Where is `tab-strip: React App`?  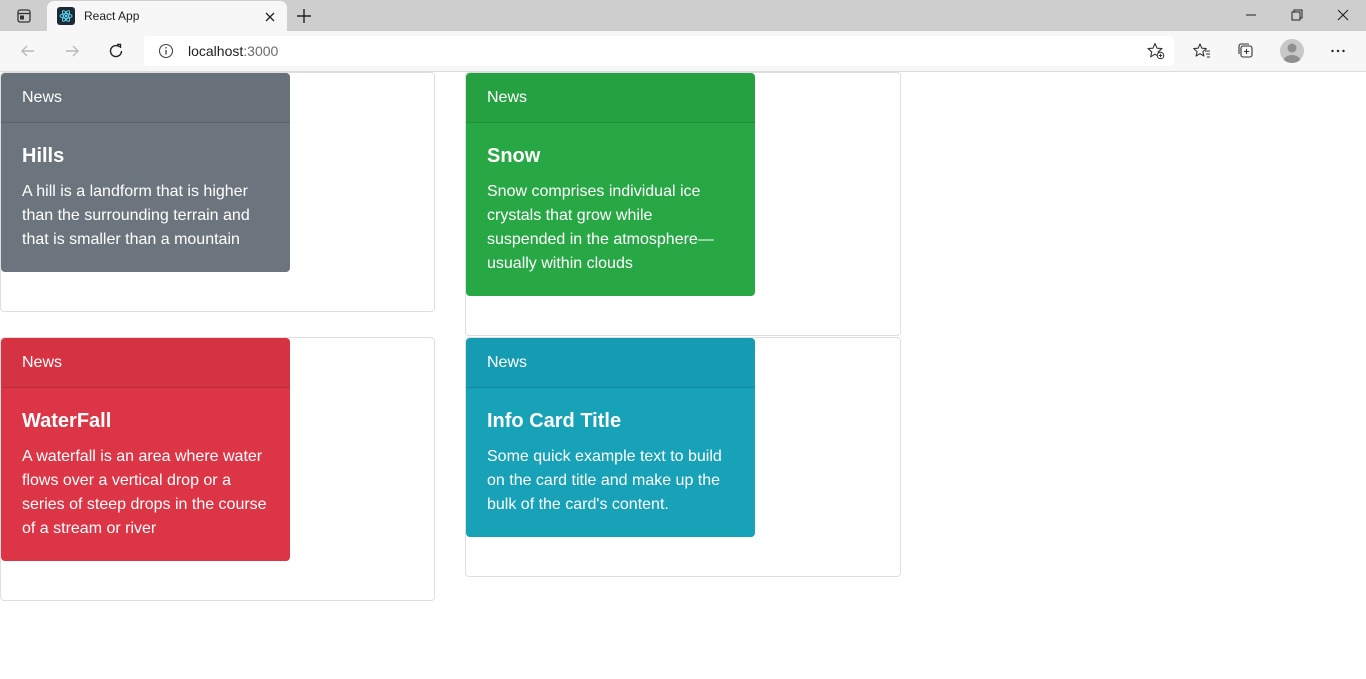 tab-strip: React App is located at coordinates (683, 16).